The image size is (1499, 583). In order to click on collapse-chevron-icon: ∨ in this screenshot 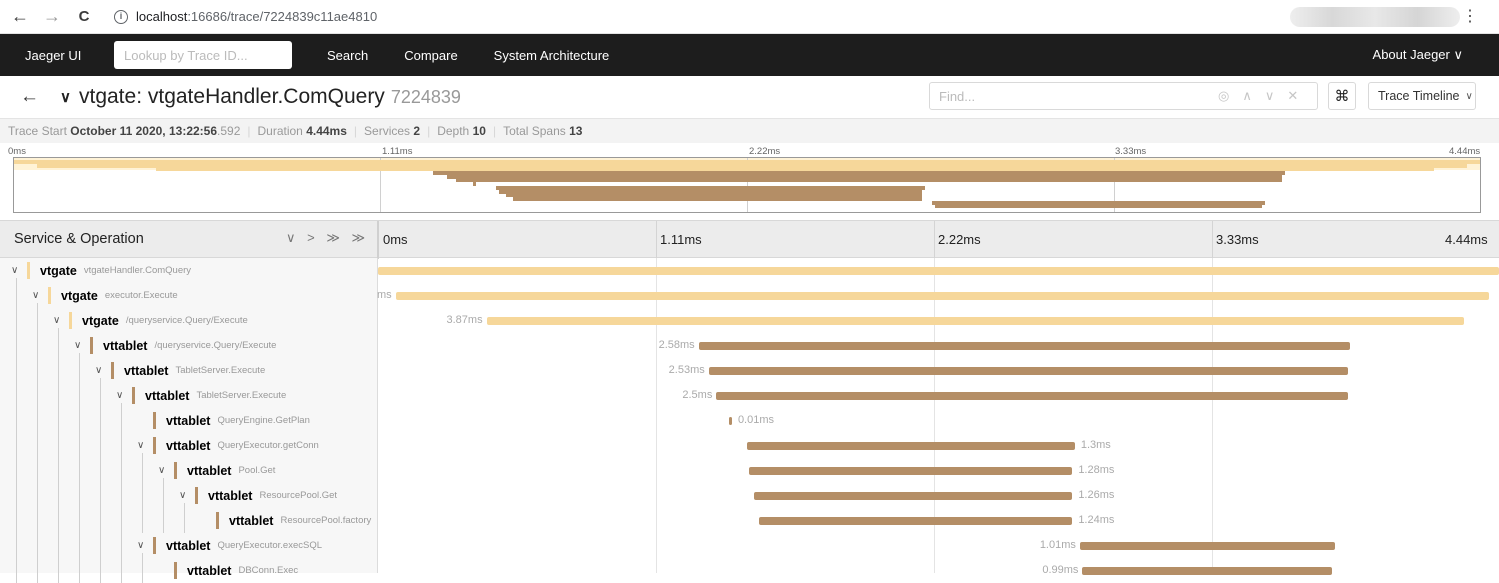, I will do `click(65, 97)`.